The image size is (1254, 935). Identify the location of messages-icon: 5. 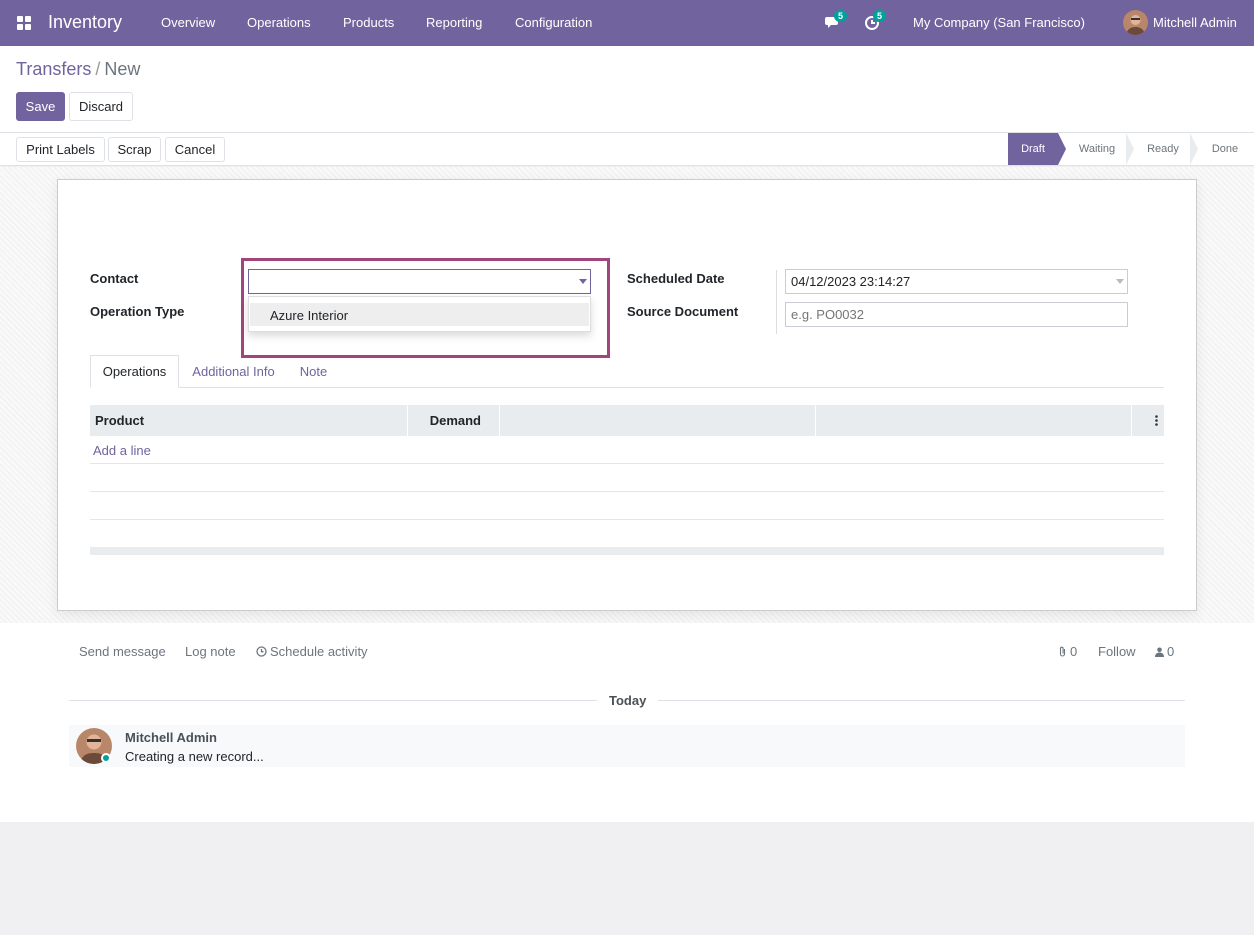
(836, 21).